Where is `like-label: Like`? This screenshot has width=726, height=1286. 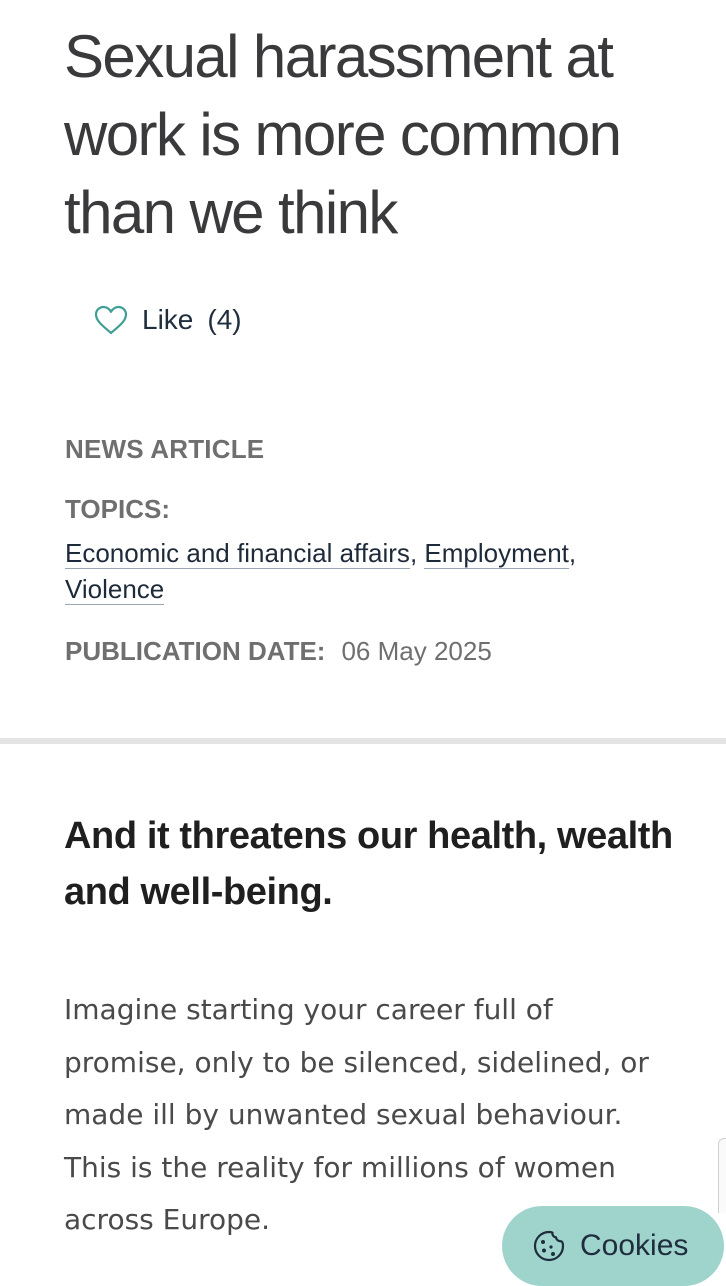 like-label: Like is located at coordinates (168, 319).